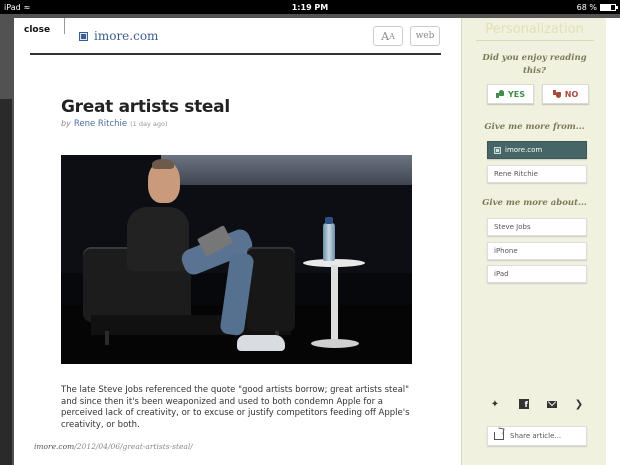 The height and width of the screenshot is (465, 620). What do you see at coordinates (495, 404) in the screenshot?
I see `twitter-icon: ✦` at bounding box center [495, 404].